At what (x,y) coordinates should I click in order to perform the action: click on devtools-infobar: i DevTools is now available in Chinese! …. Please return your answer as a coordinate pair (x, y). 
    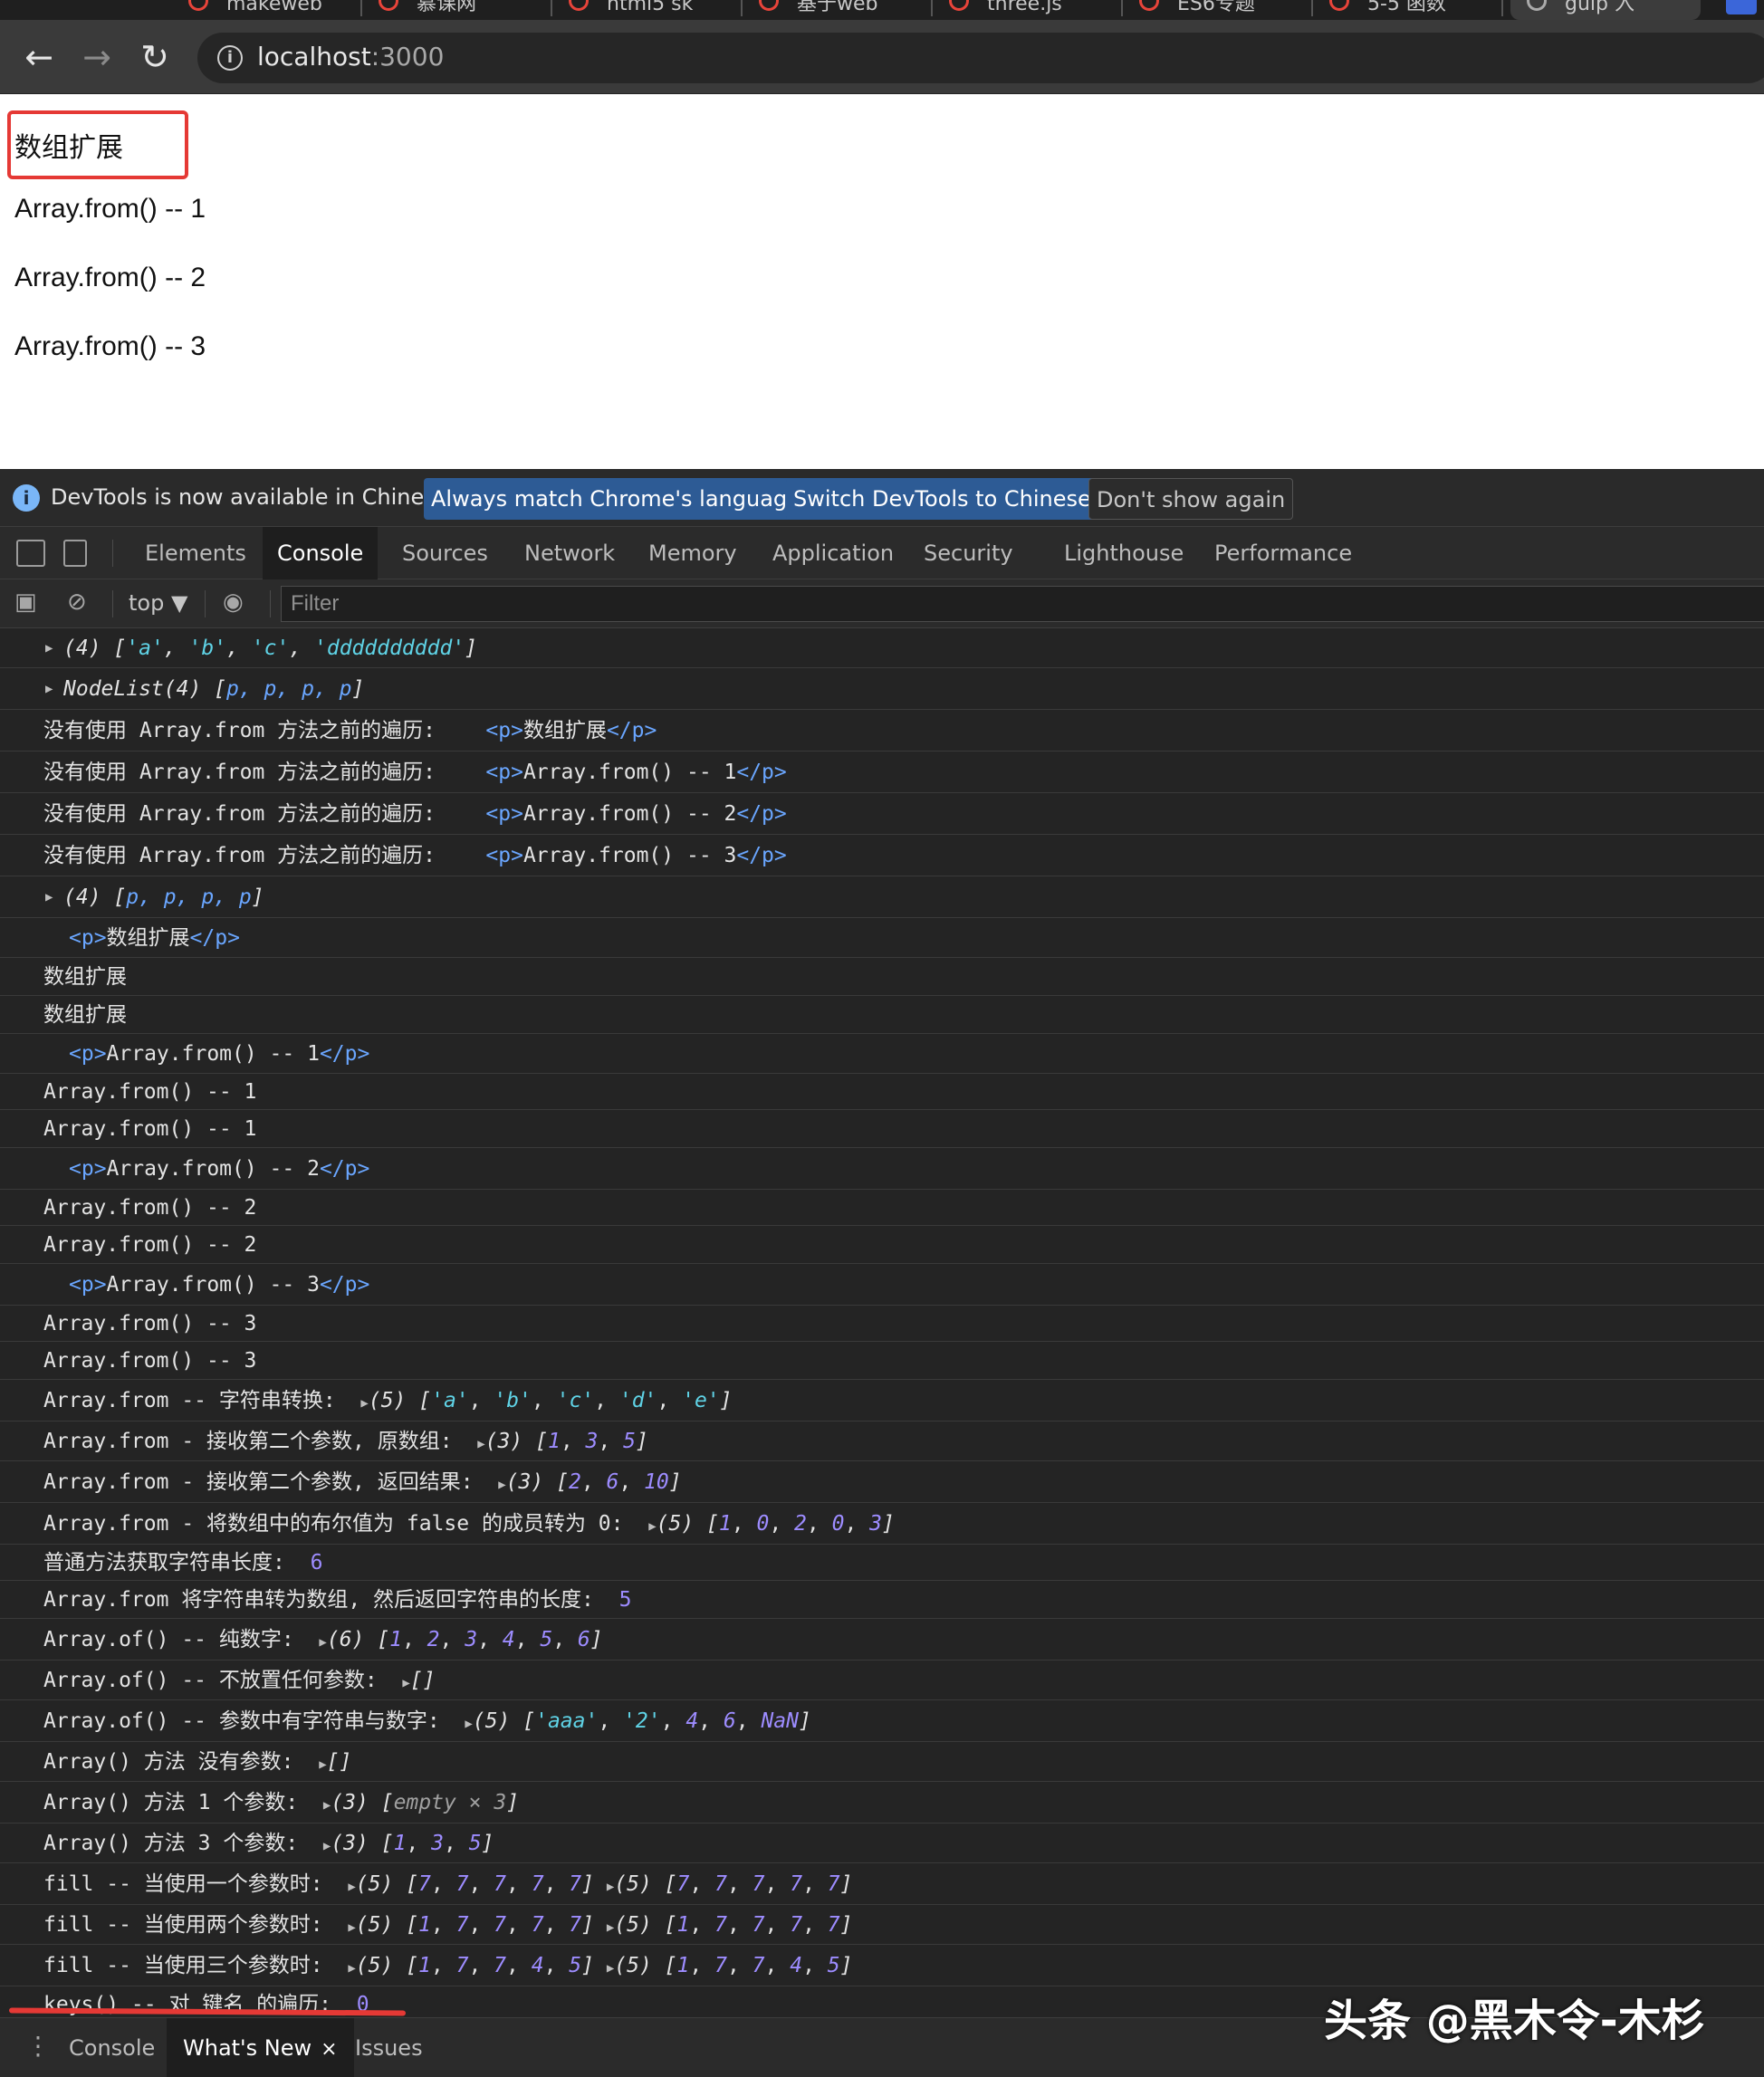
    Looking at the image, I should click on (882, 498).